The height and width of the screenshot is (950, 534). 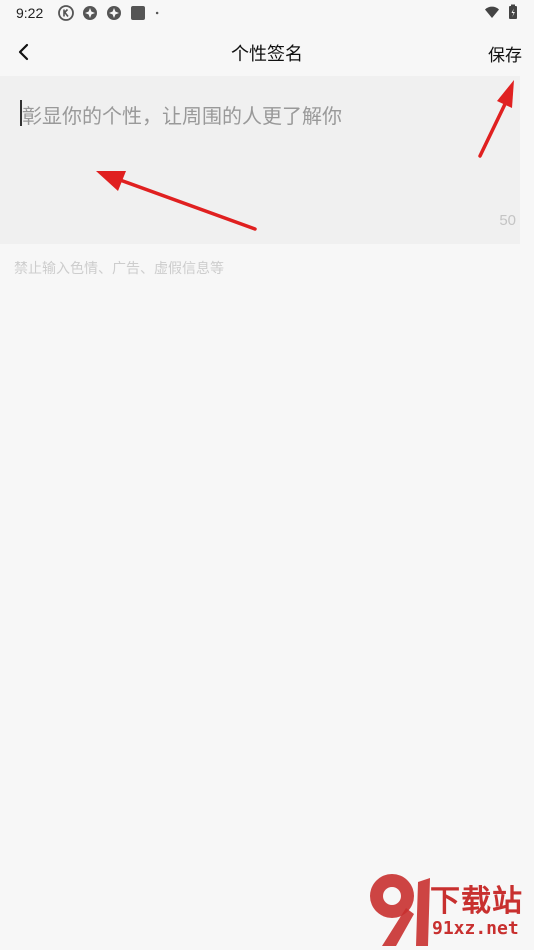 I want to click on watermark-url: 91xz.net, so click(x=475, y=928).